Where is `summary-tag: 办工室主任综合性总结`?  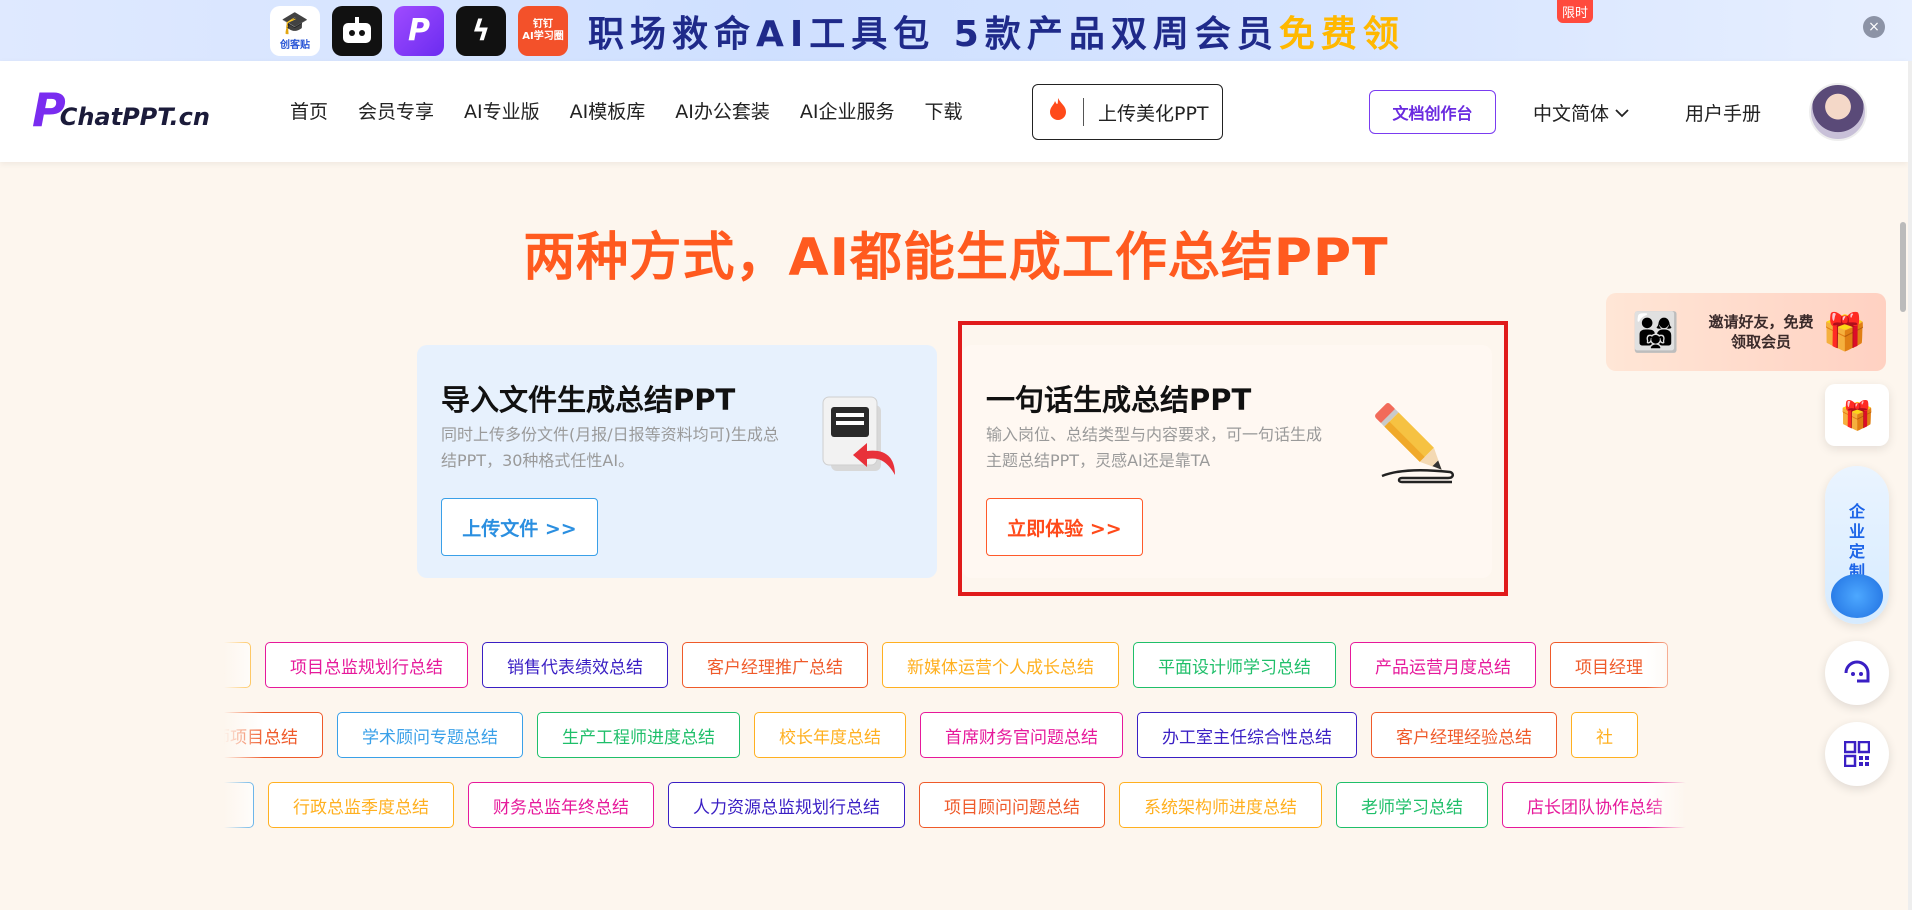 summary-tag: 办工室主任综合性总结 is located at coordinates (1247, 735).